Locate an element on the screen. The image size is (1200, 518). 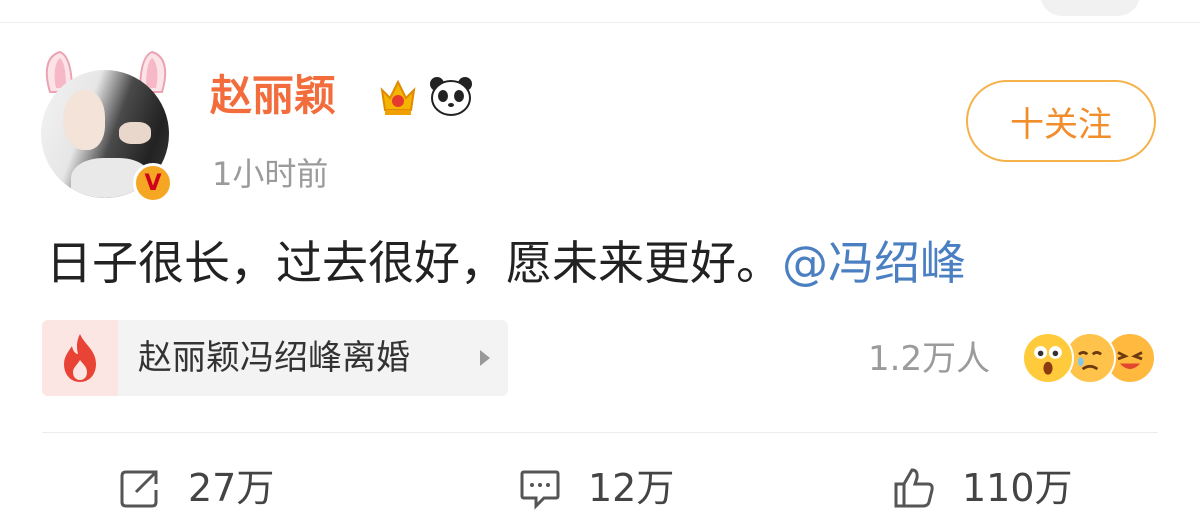
fire-icon is located at coordinates (80, 358).